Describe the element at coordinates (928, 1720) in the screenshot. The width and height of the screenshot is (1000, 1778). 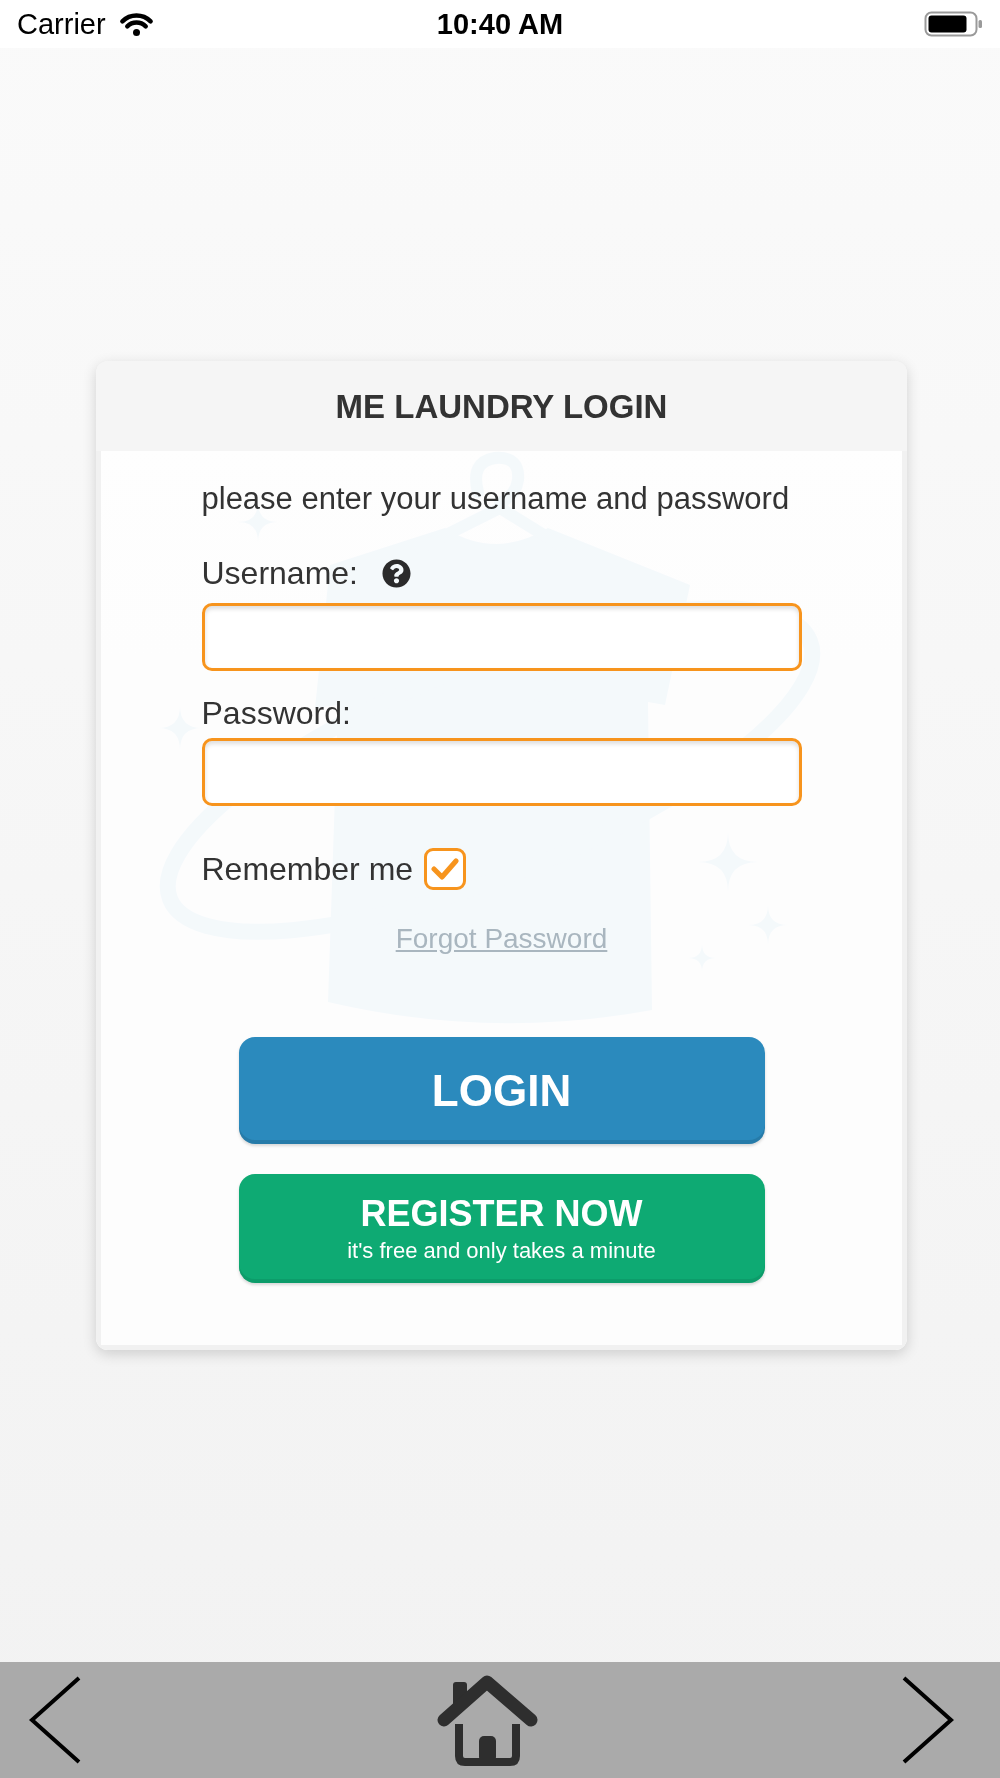
I see `chevron-right-icon` at that location.